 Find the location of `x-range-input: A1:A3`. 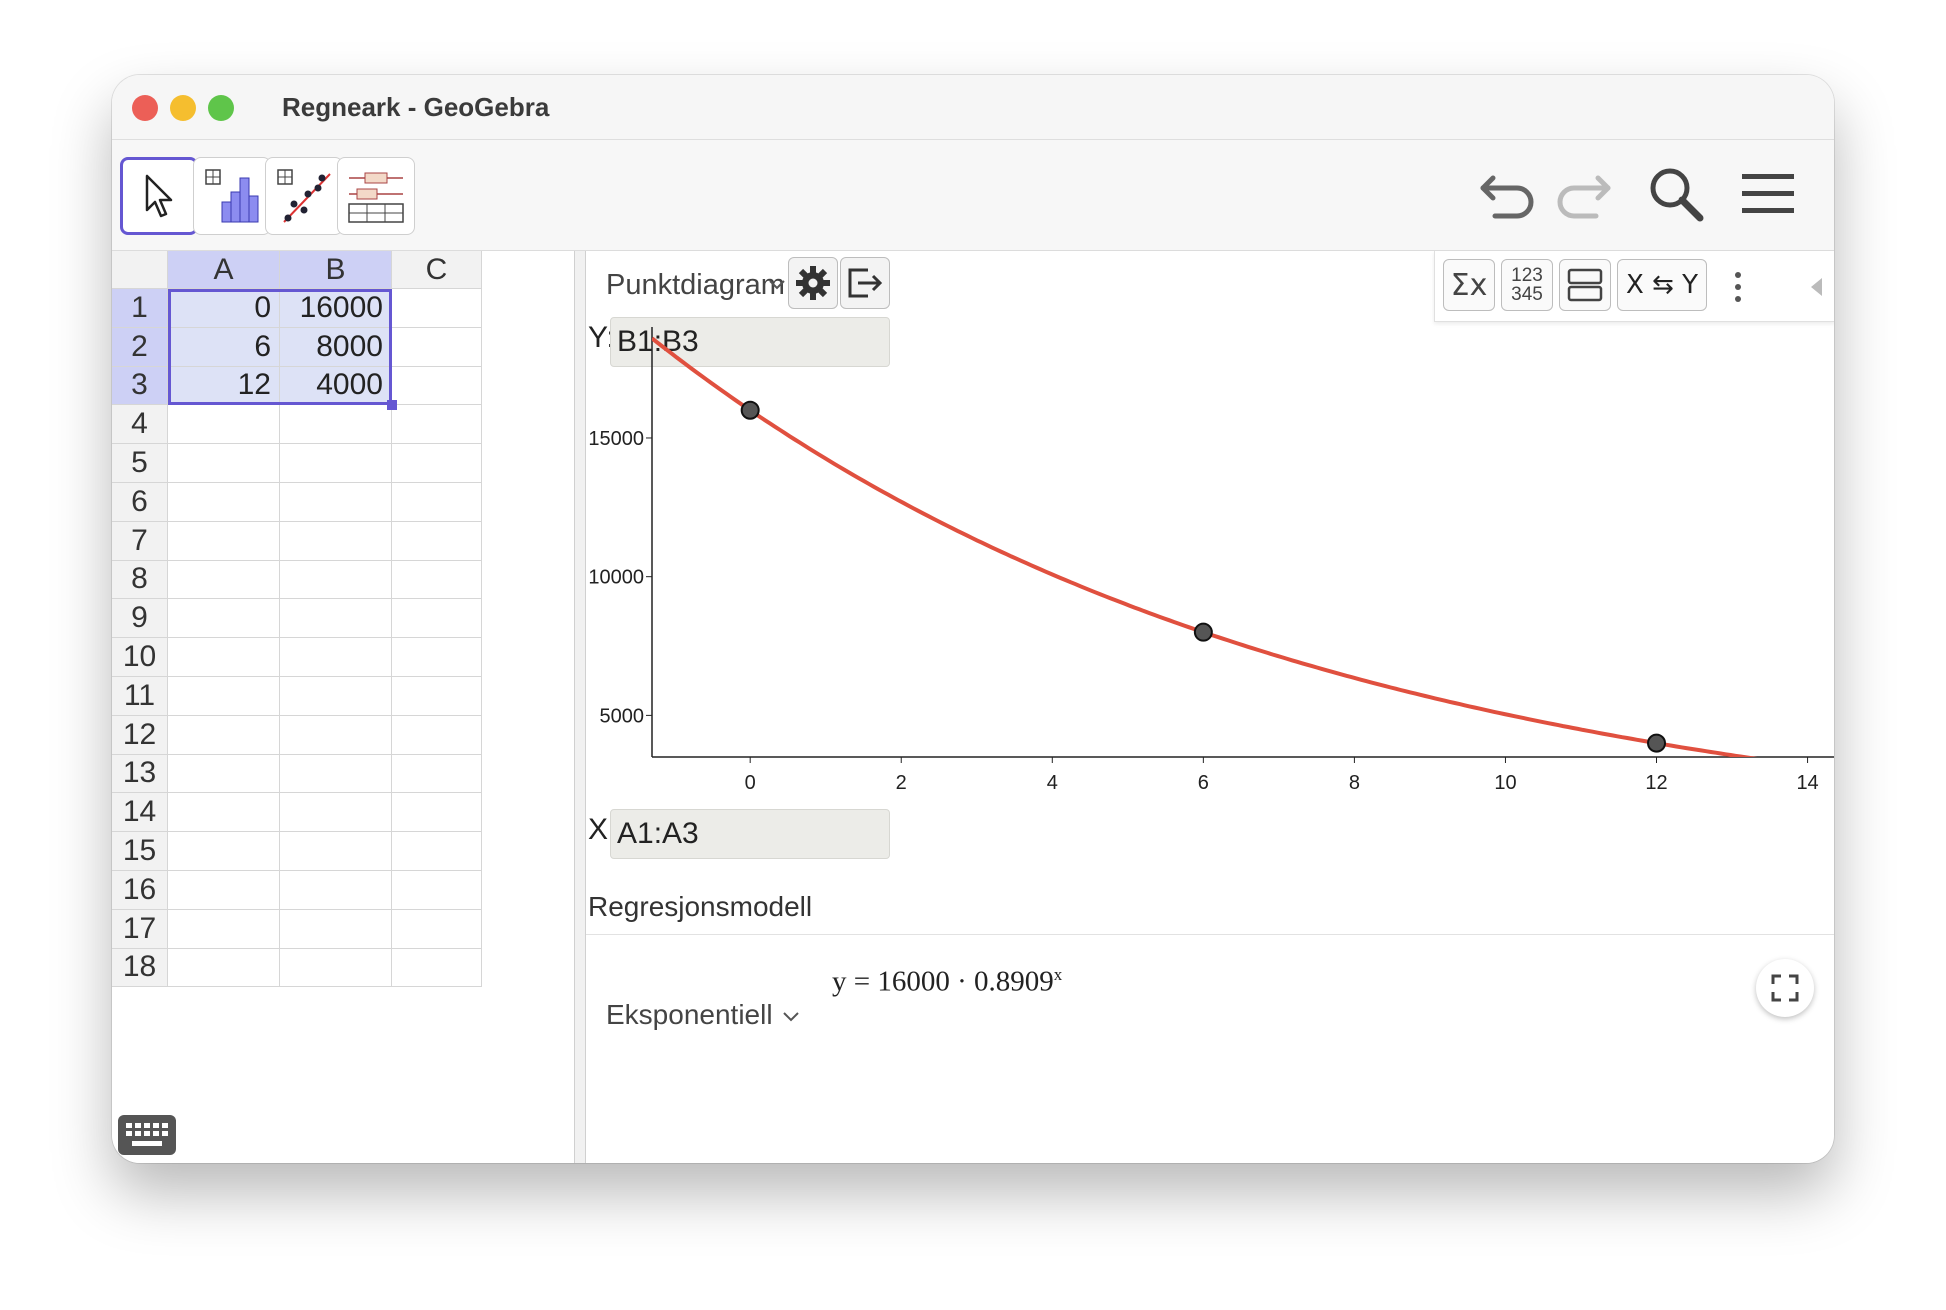

x-range-input: A1:A3 is located at coordinates (750, 834).